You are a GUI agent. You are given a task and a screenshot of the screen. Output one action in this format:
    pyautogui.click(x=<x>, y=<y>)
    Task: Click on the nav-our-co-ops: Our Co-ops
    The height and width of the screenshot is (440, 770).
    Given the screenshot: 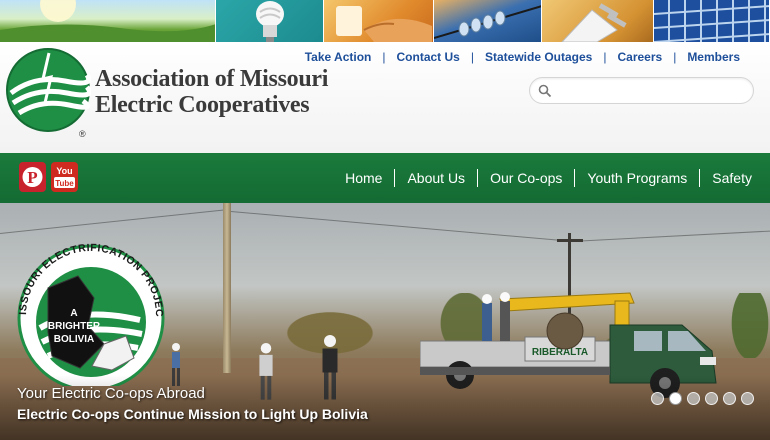 What is the action you would take?
    pyautogui.click(x=526, y=178)
    